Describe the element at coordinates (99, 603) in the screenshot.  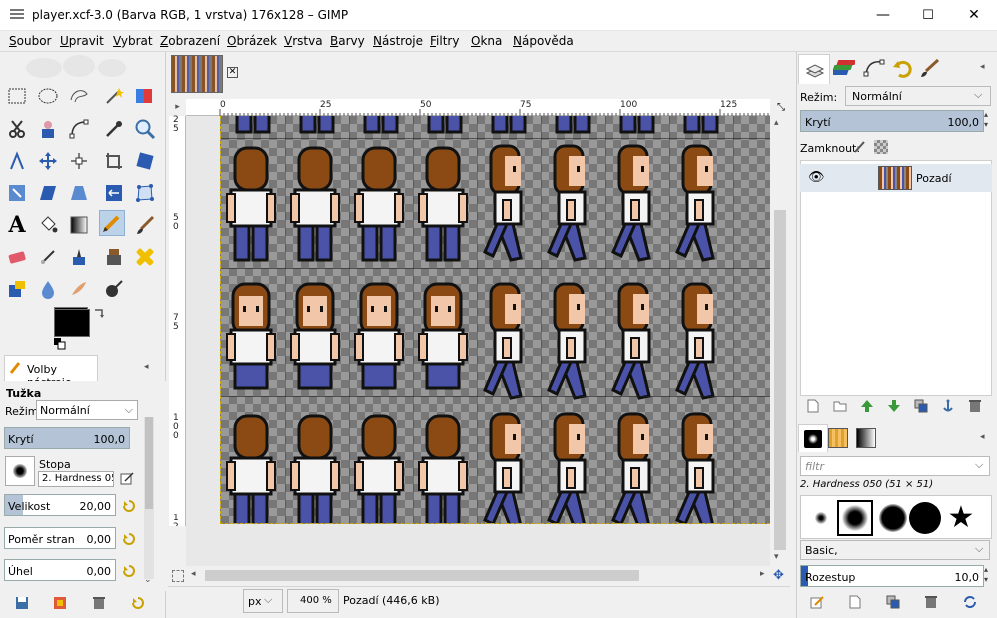
I see `delete-options-icon` at that location.